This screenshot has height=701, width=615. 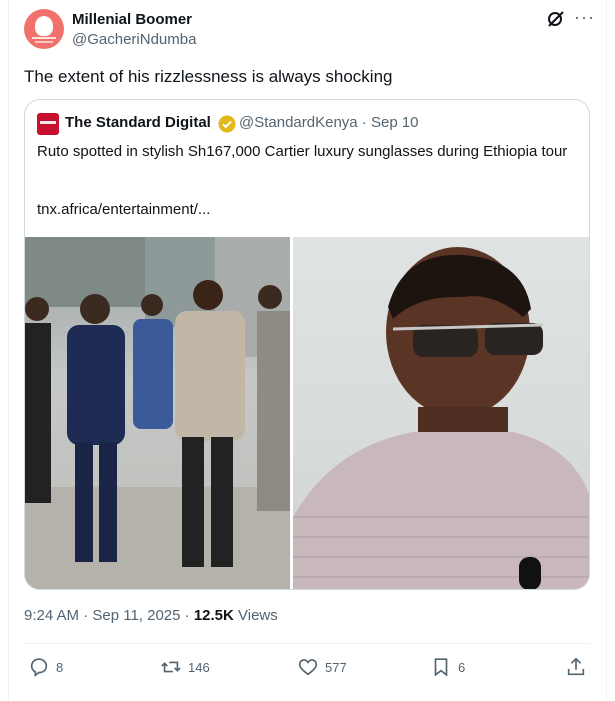 What do you see at coordinates (322, 667) in the screenshot?
I see `like-button: 577` at bounding box center [322, 667].